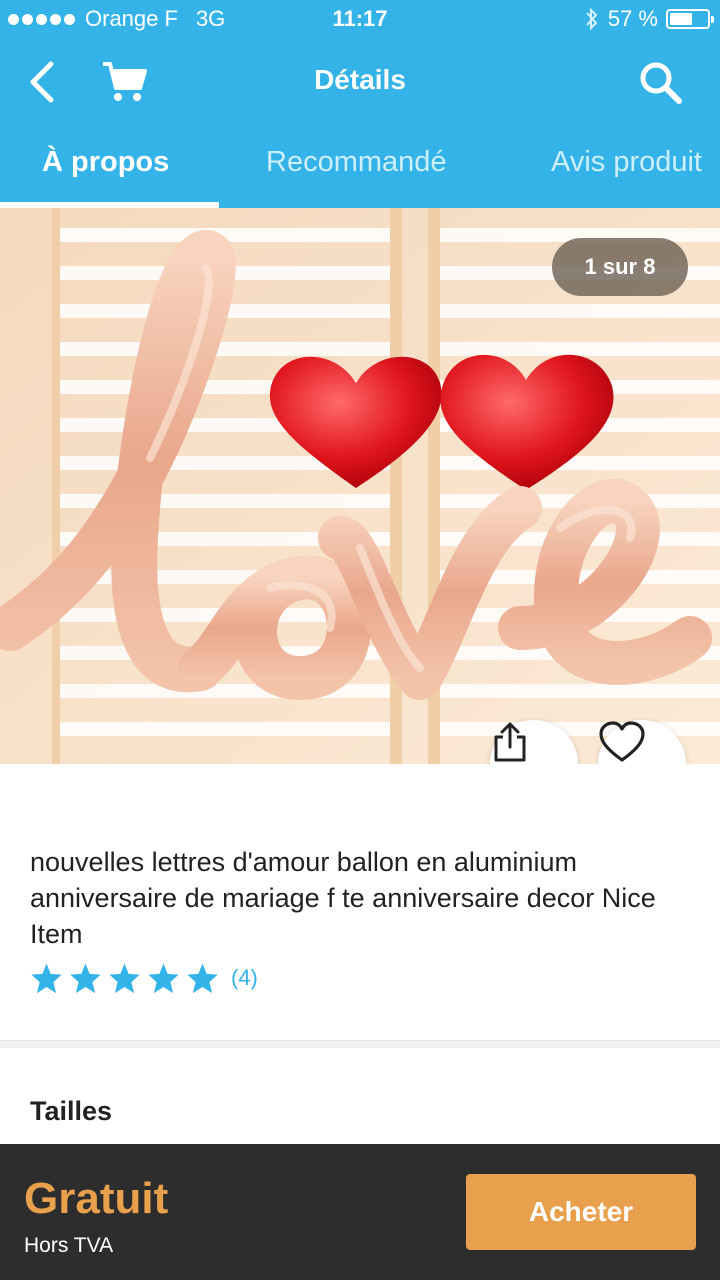 This screenshot has width=720, height=1280. I want to click on tab-a-propos: À propos, so click(105, 162).